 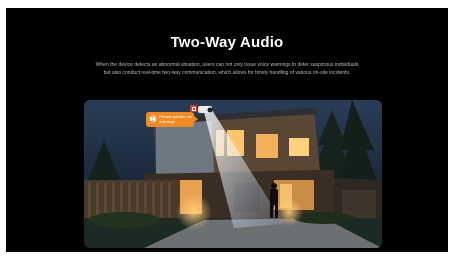 What do you see at coordinates (175, 119) in the screenshot?
I see `voice-warning-text: Private garden, no entering!` at bounding box center [175, 119].